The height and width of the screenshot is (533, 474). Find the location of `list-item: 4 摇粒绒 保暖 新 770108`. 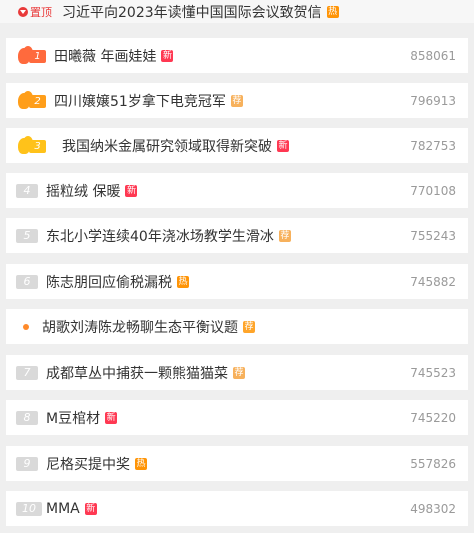

list-item: 4 摇粒绒 保暖 新 770108 is located at coordinates (237, 190).